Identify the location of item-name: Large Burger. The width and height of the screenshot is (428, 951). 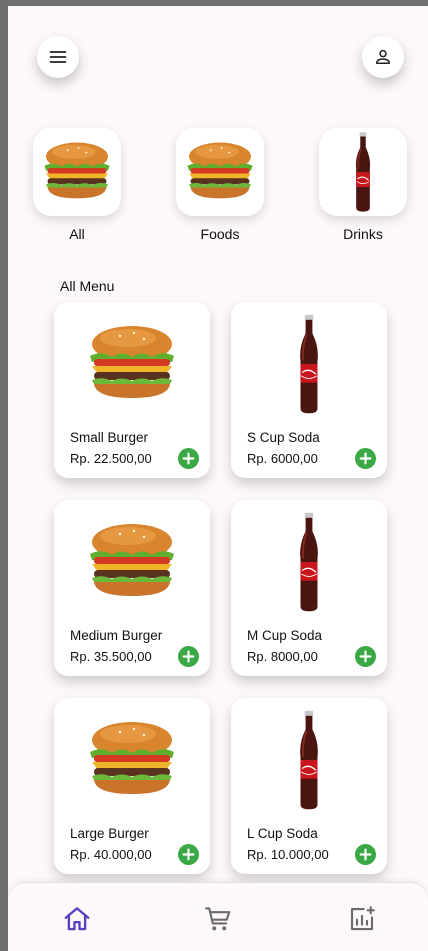
(109, 833).